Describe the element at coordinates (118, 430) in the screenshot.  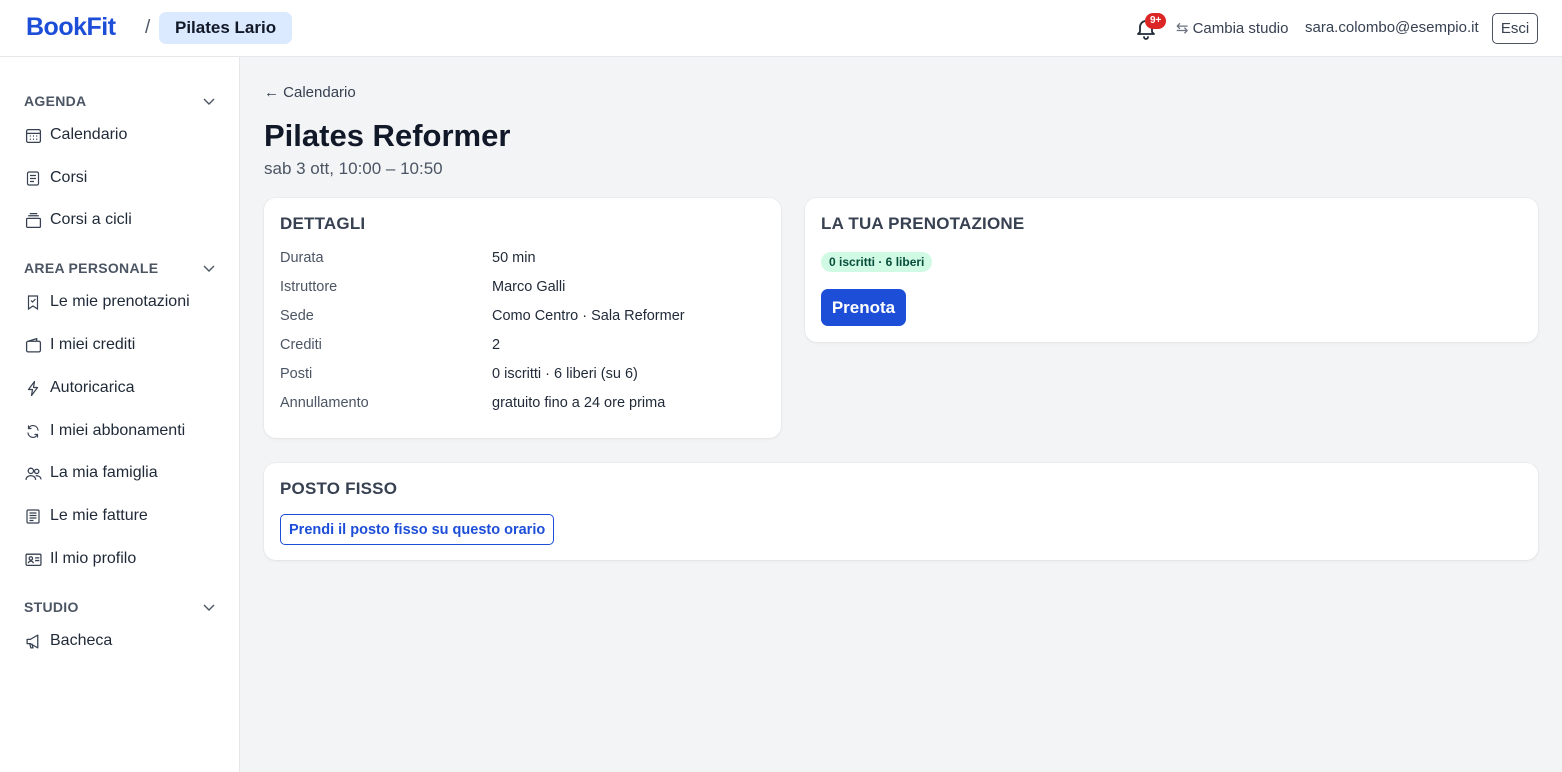
I see `sidebar-item-label: I miei abbonamenti` at that location.